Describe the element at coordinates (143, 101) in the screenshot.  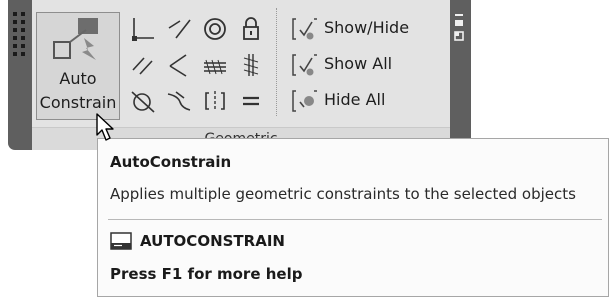
I see `tangent-icon` at that location.